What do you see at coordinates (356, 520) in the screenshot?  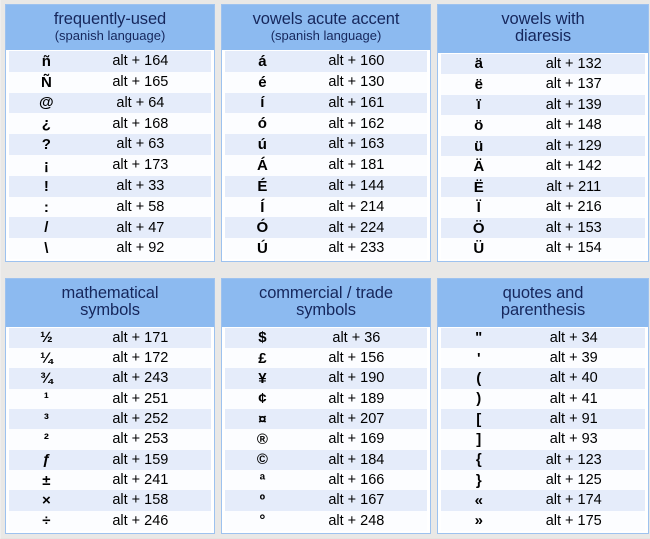 I see `code-cell: alt + 248` at bounding box center [356, 520].